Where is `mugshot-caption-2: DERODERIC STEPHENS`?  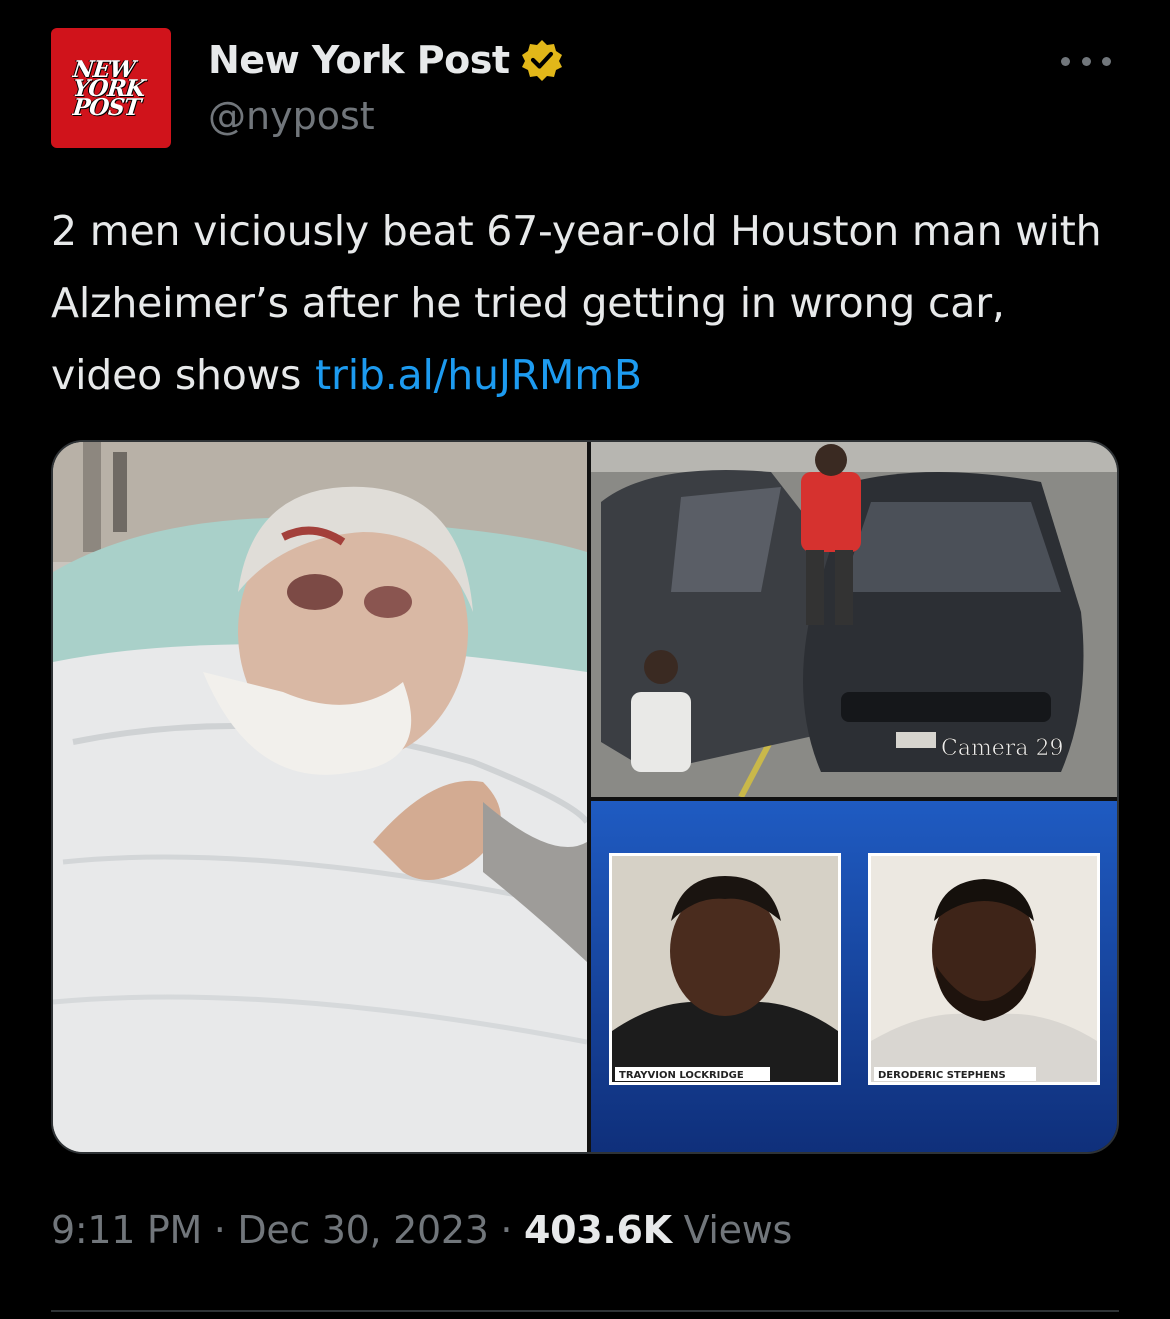 mugshot-caption-2: DERODERIC STEPHENS is located at coordinates (942, 1075).